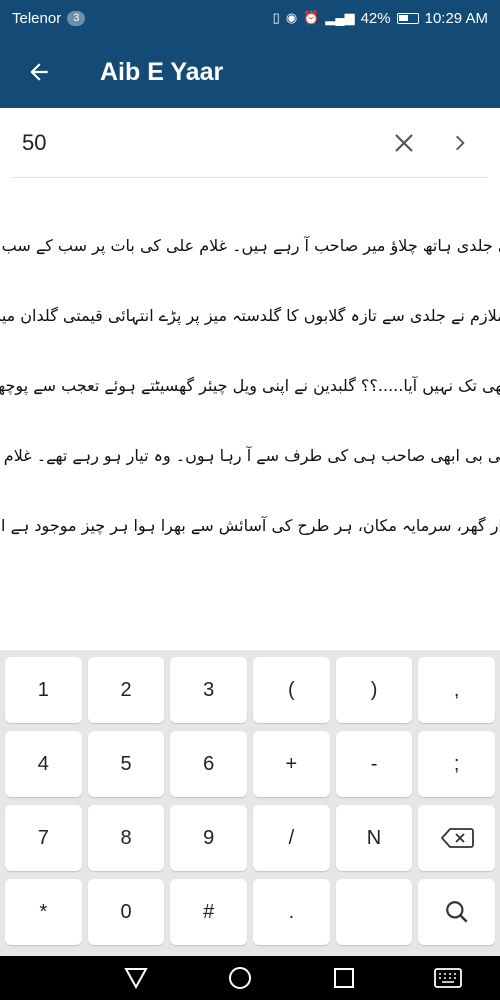 The image size is (500, 1000). Describe the element at coordinates (311, 17) in the screenshot. I see `alarm-icon: ⏰` at that location.